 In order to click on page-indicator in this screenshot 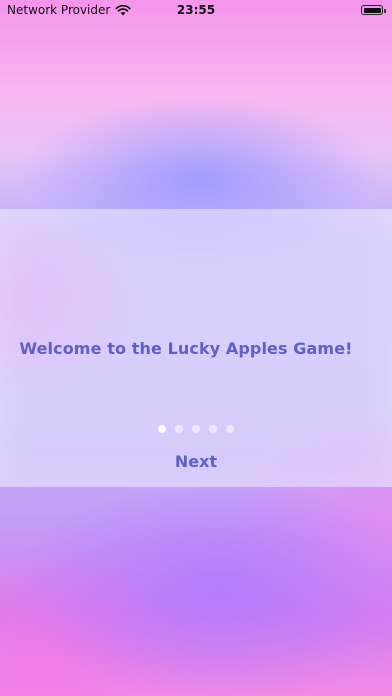, I will do `click(196, 429)`.